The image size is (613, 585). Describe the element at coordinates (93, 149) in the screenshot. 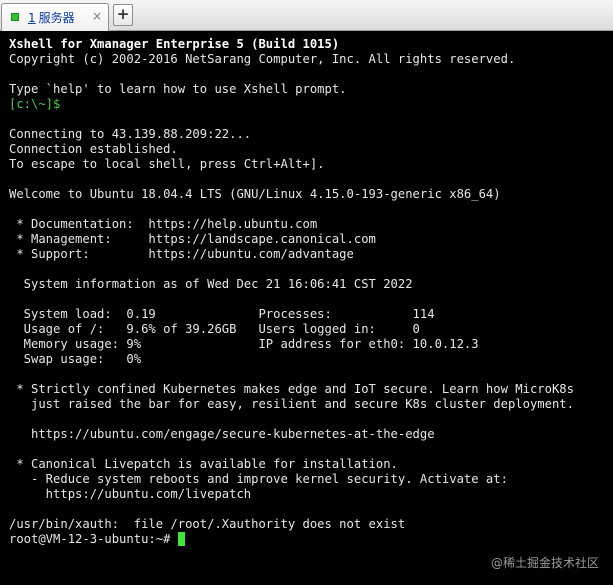

I see `established-line: Connection established.` at that location.